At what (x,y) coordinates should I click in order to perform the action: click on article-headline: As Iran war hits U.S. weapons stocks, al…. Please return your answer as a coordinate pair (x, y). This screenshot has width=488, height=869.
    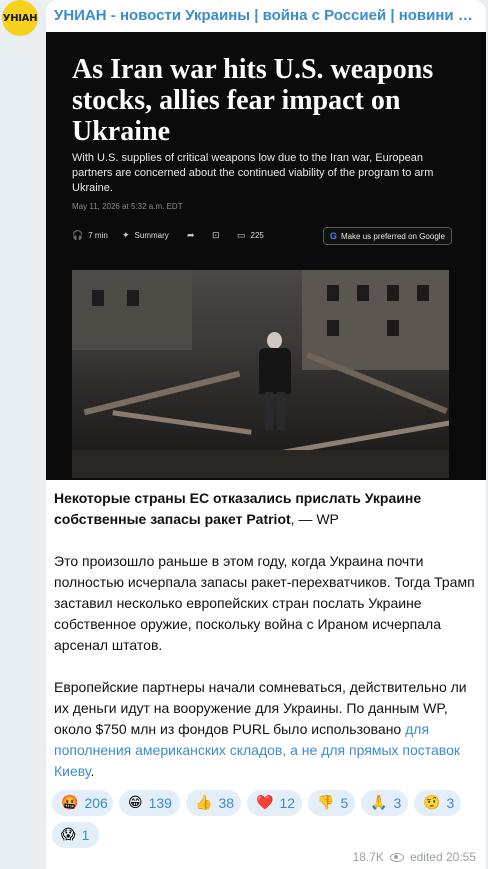
    Looking at the image, I should click on (253, 100).